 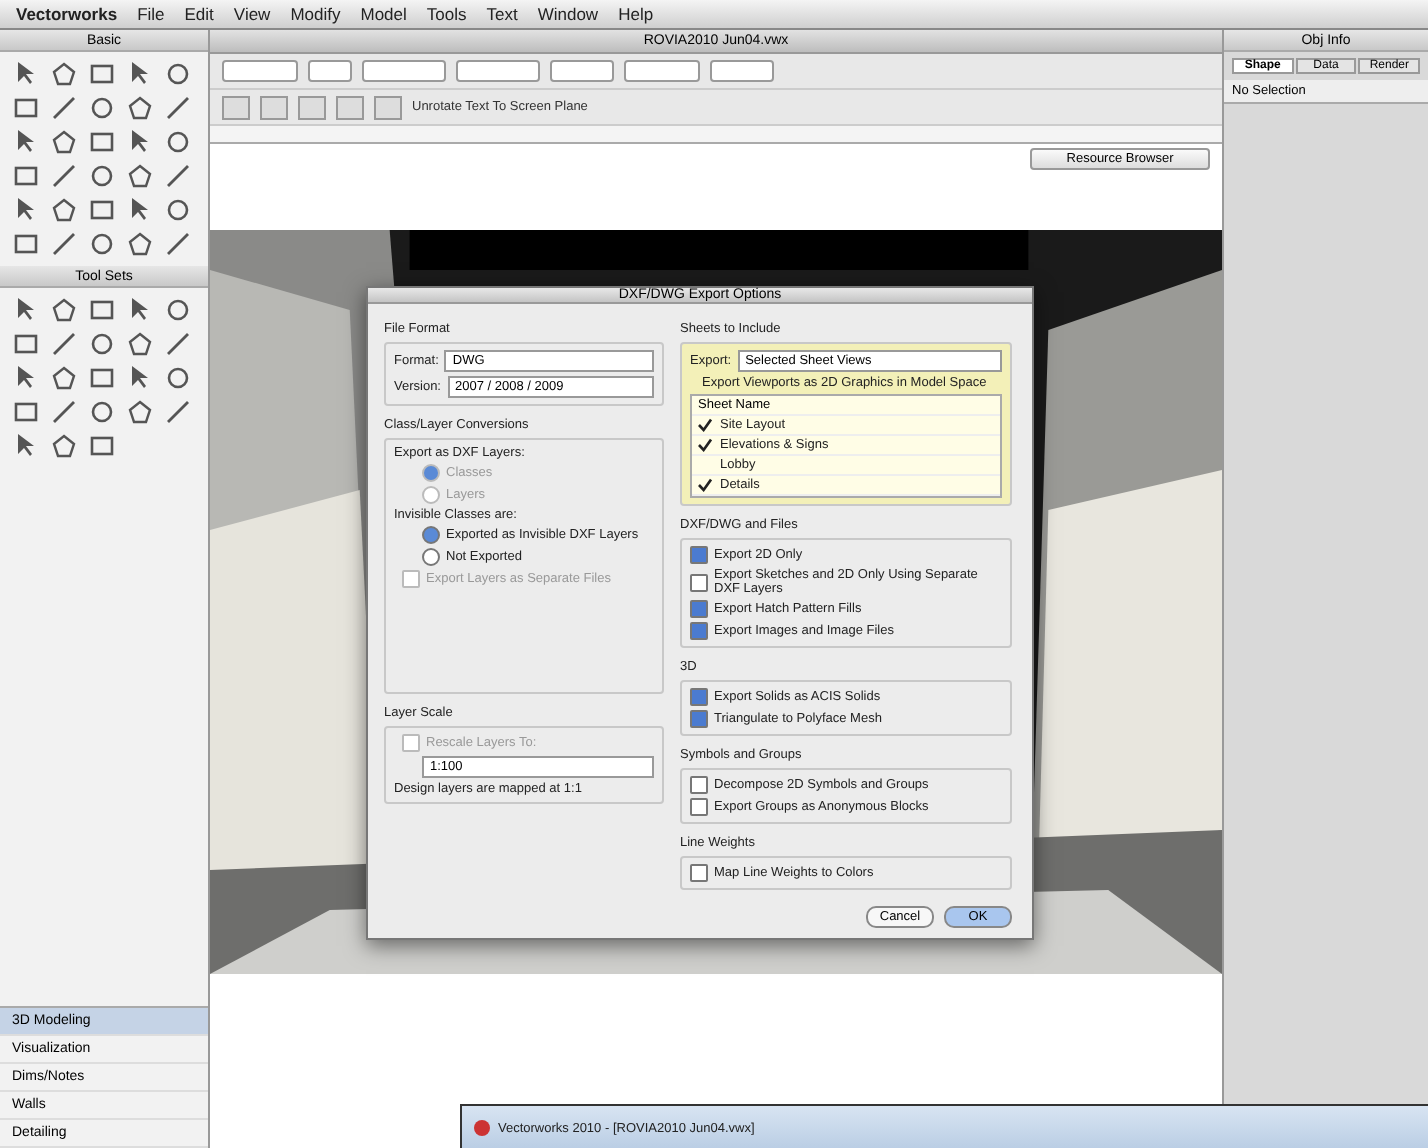 I want to click on menu-item: Vectorworks, so click(x=67, y=14).